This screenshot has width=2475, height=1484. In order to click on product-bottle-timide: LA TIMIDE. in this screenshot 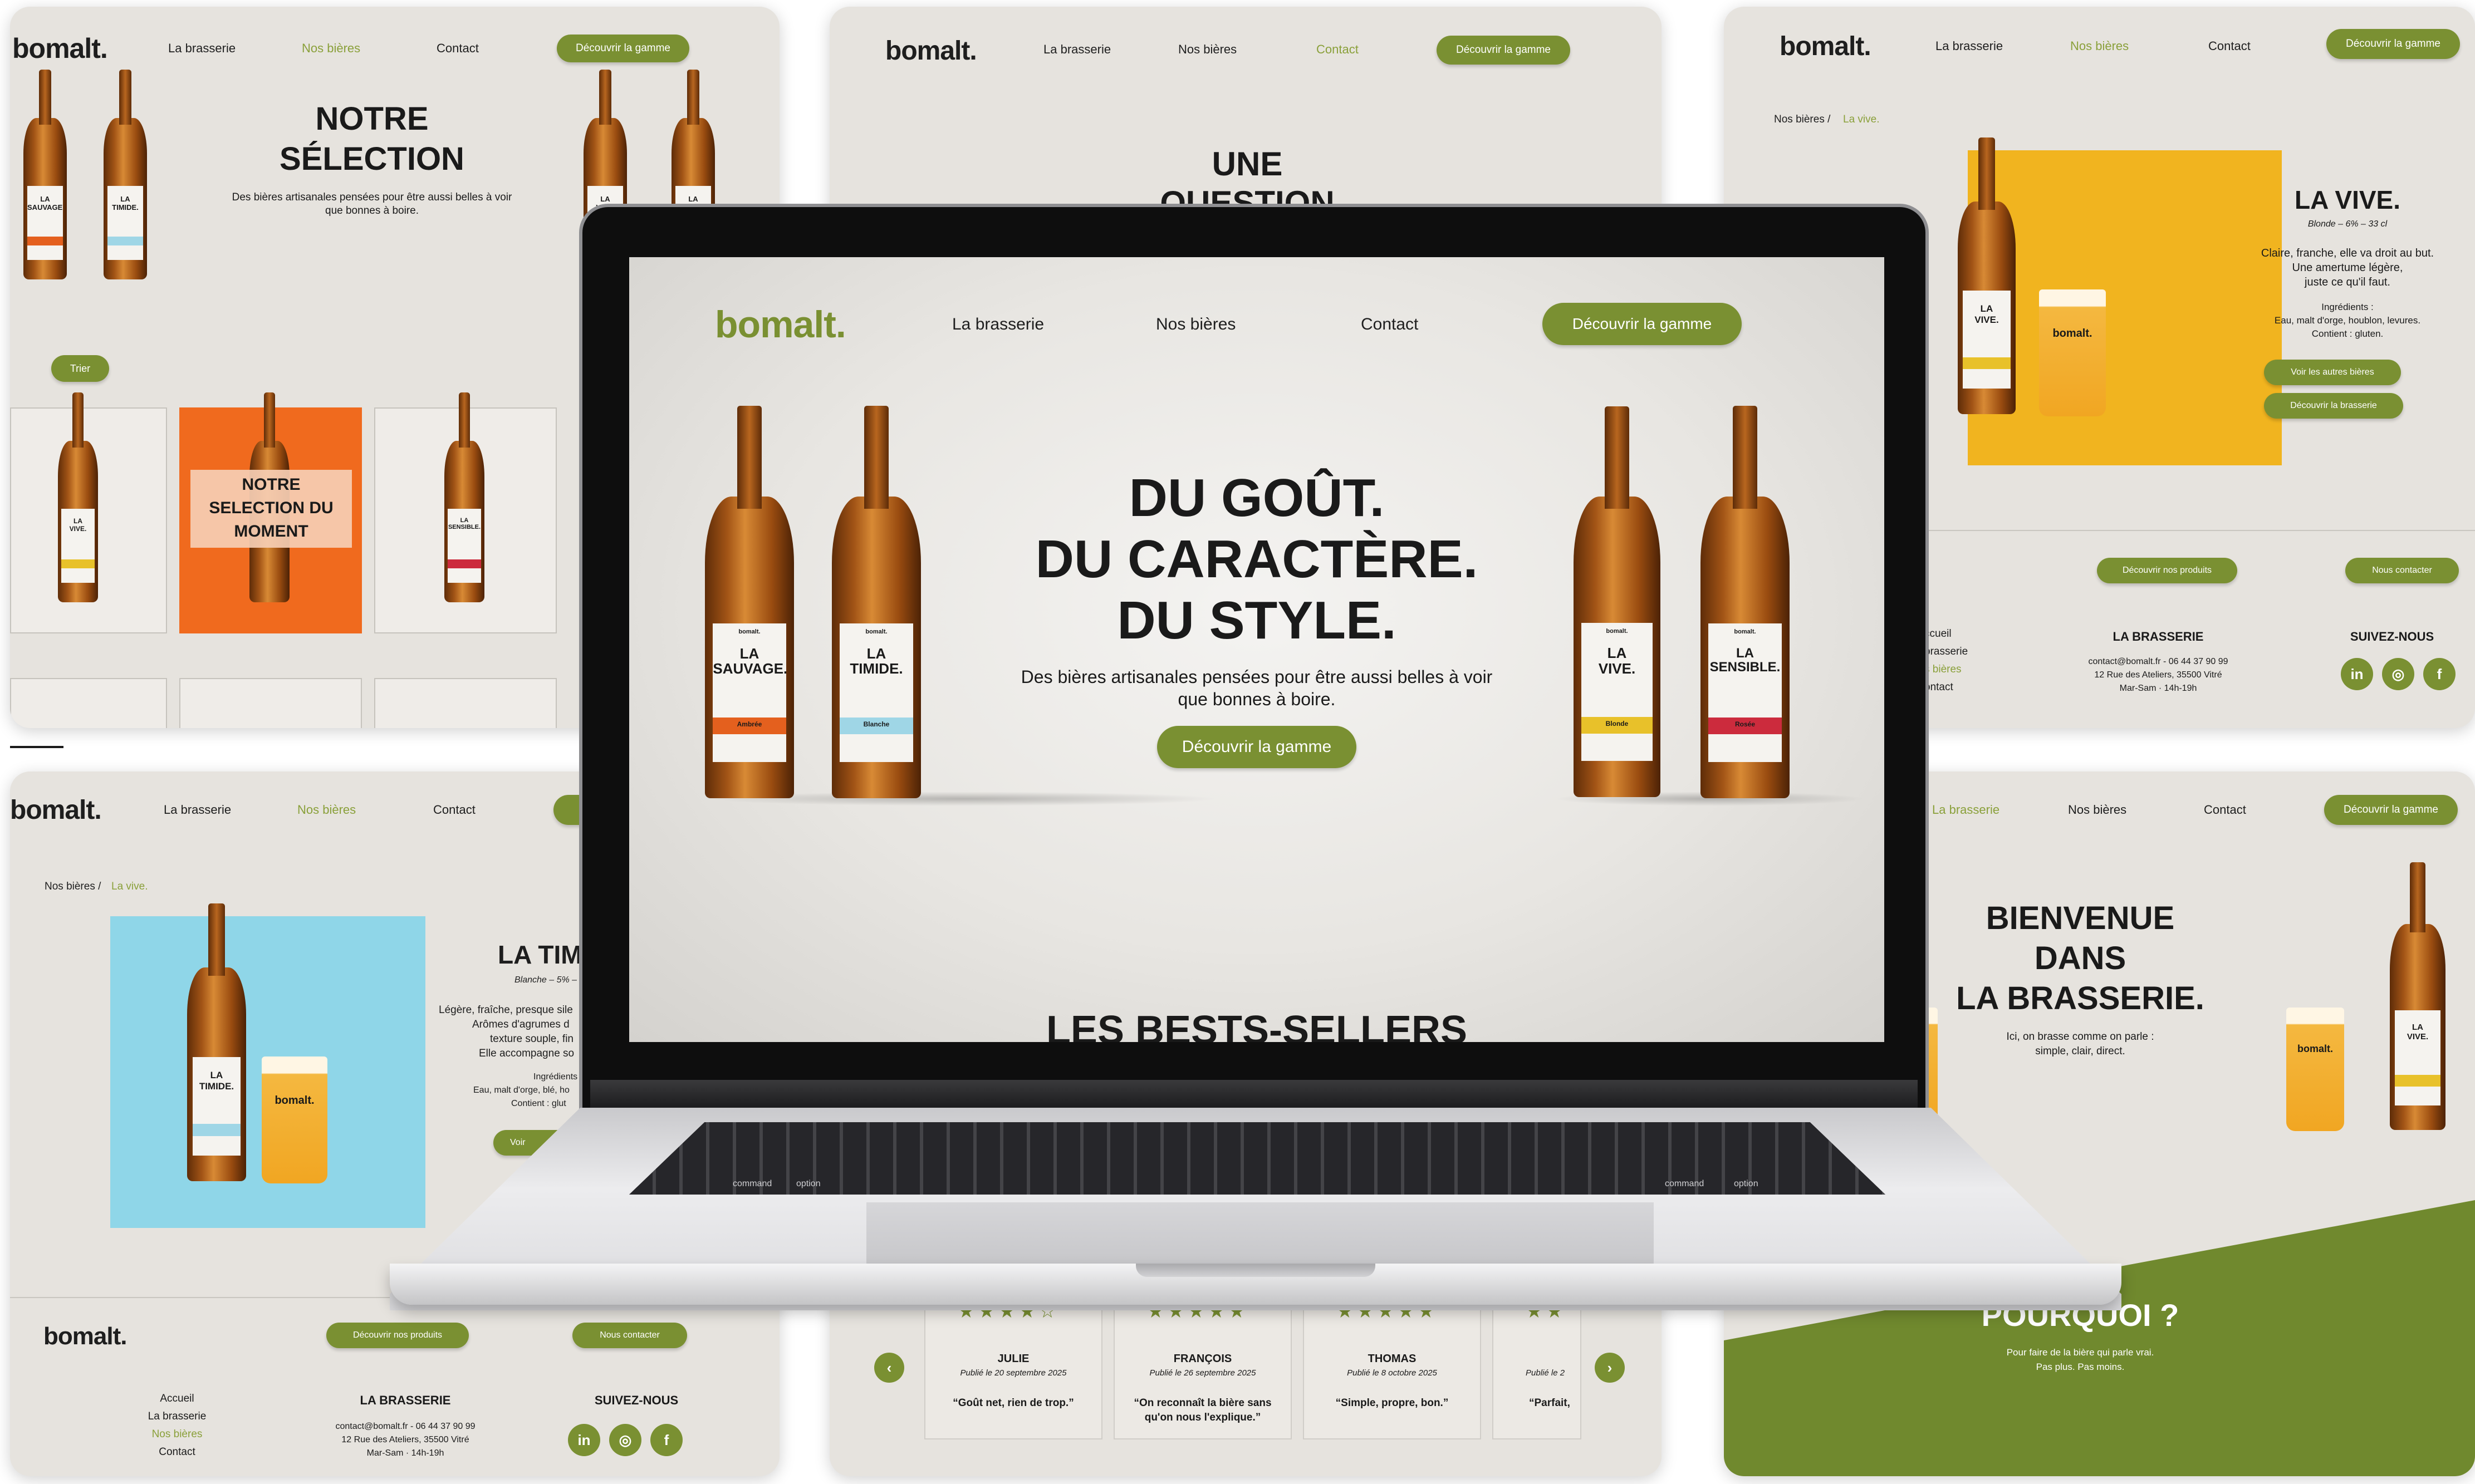, I will do `click(216, 1042)`.